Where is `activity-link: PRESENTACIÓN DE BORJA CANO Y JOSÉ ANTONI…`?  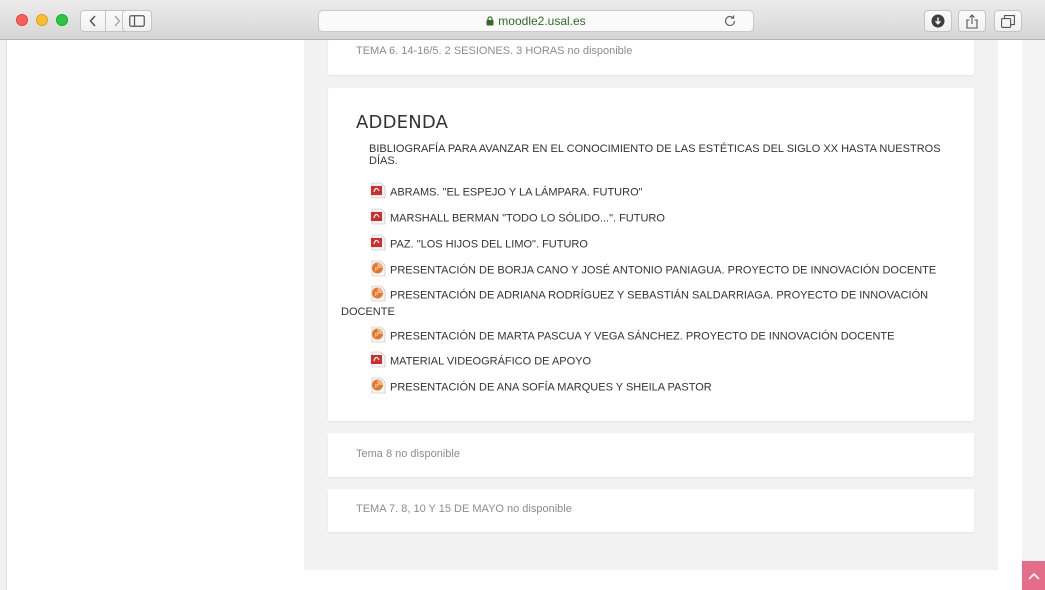
activity-link: PRESENTACIÓN DE BORJA CANO Y JOSÉ ANTONI… is located at coordinates (663, 270).